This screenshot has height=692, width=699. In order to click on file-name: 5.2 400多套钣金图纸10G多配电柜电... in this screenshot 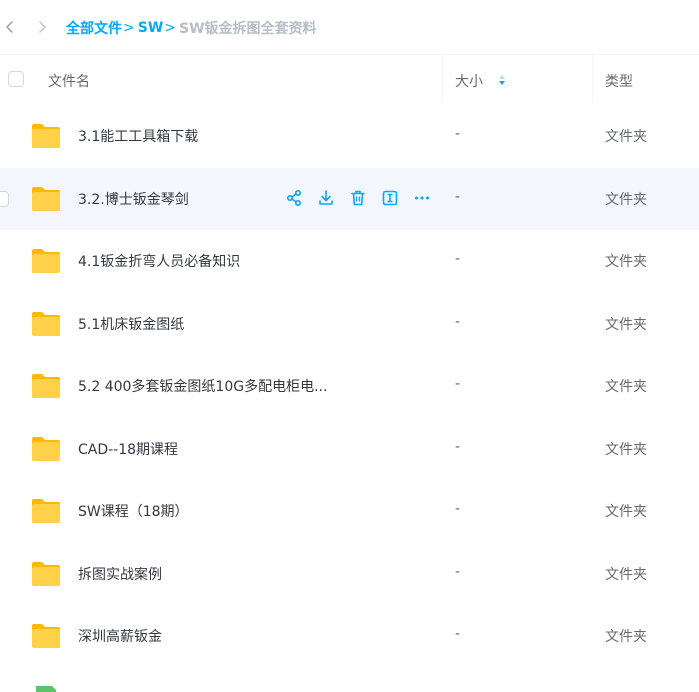, I will do `click(202, 386)`.